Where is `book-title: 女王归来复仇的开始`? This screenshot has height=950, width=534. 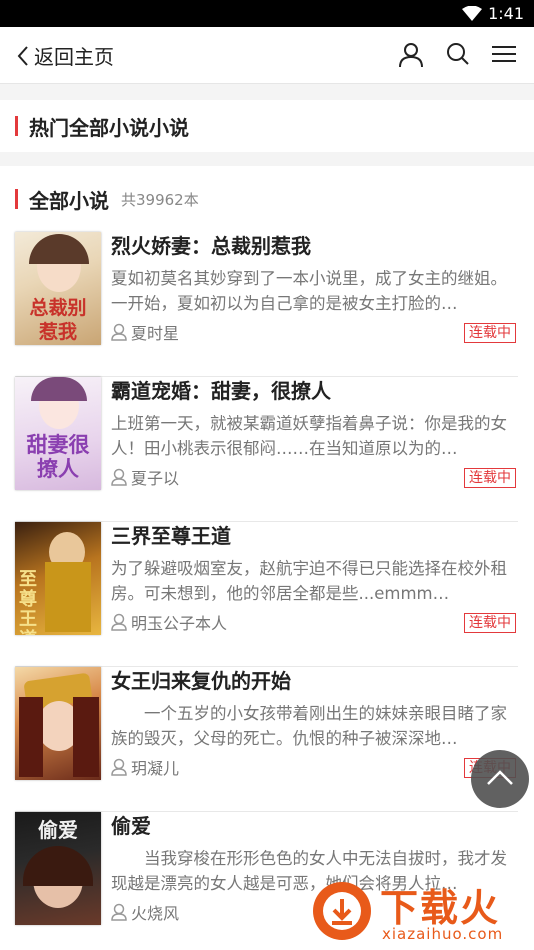 book-title: 女王归来复仇的开始 is located at coordinates (201, 681).